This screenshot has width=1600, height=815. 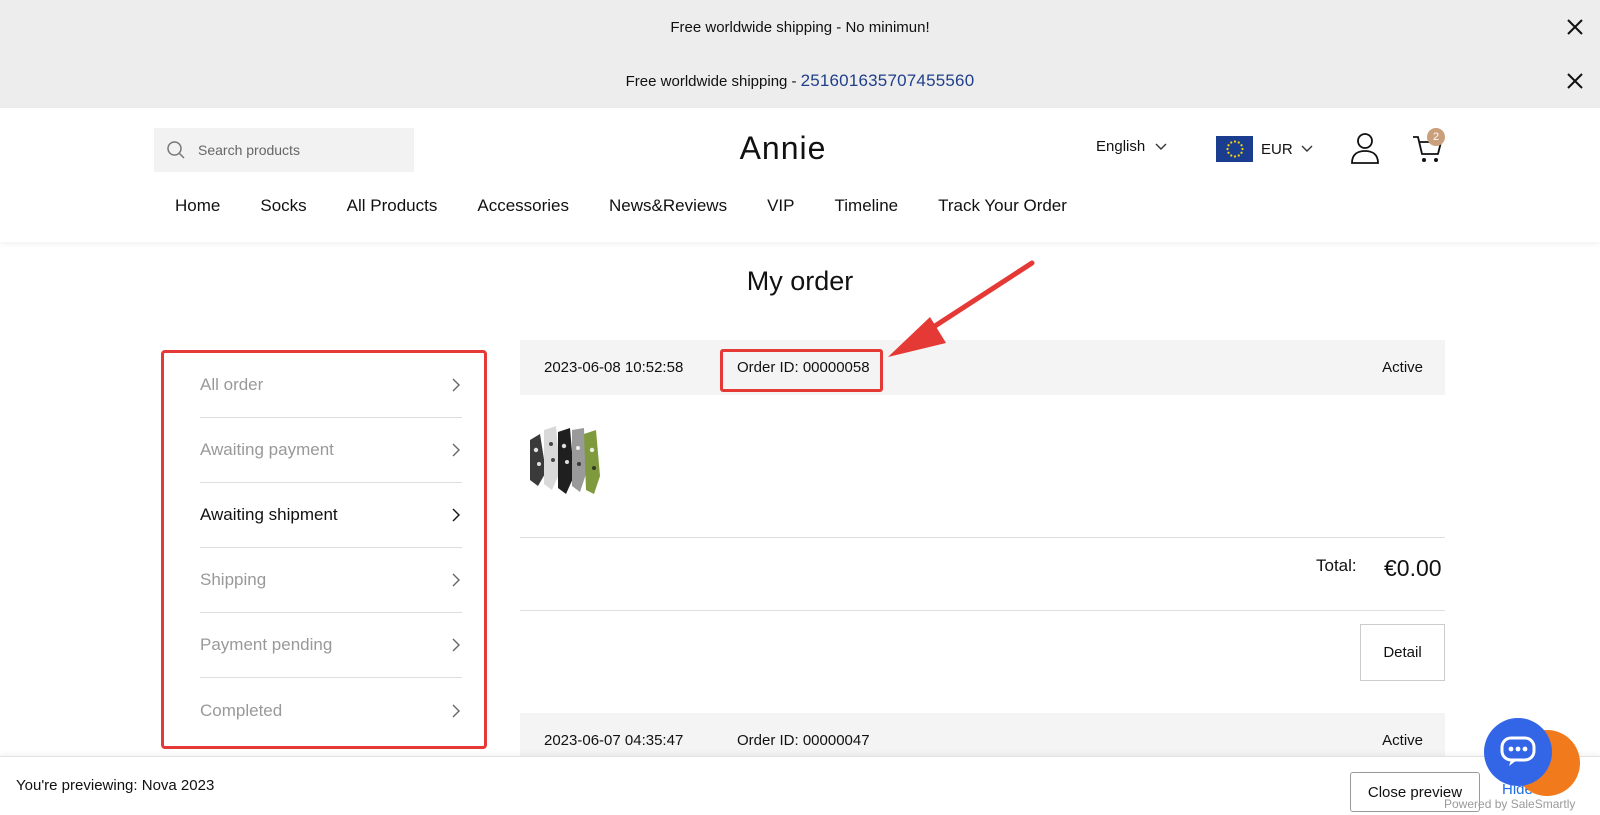 I want to click on currency-selector: EUR, so click(x=1264, y=149).